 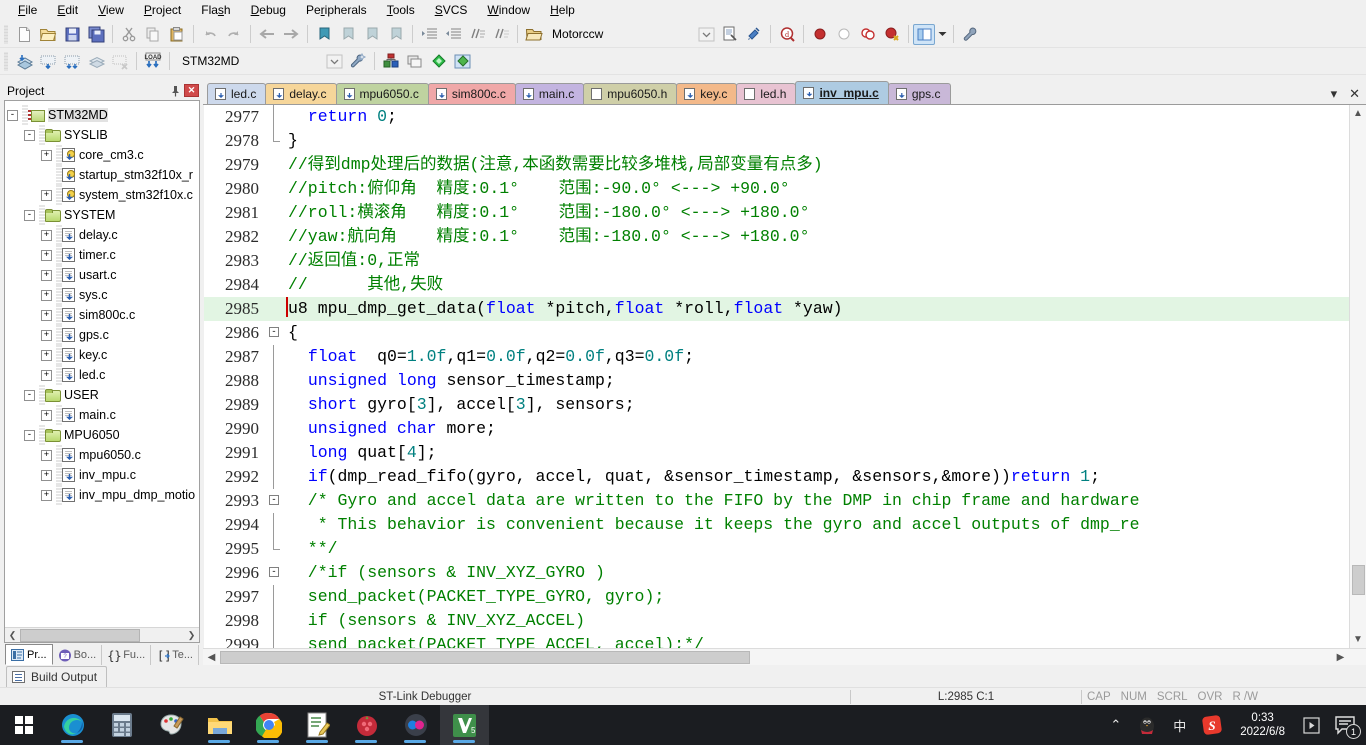 I want to click on tree-item-syslib: - SYSLIB, so click(x=103, y=135).